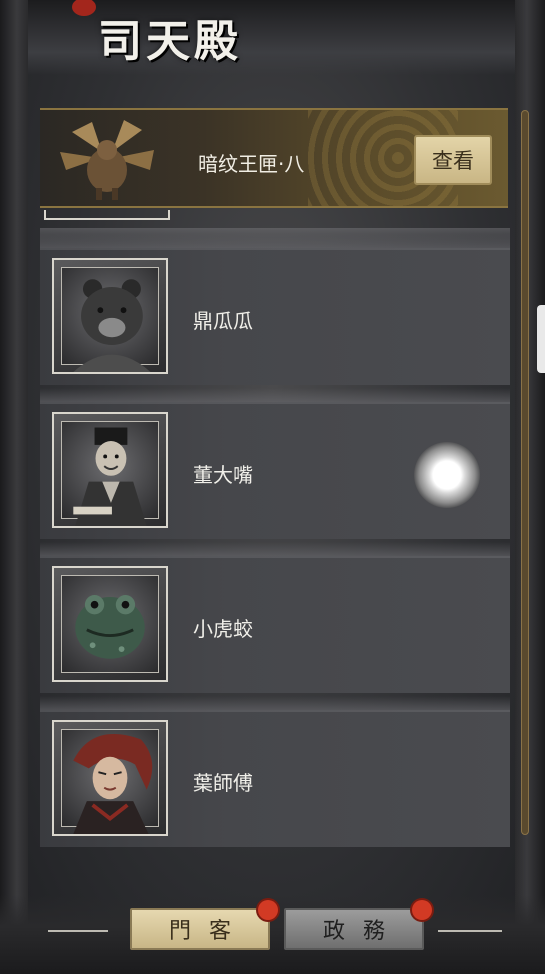  What do you see at coordinates (107, 215) in the screenshot?
I see `divider-stub` at bounding box center [107, 215].